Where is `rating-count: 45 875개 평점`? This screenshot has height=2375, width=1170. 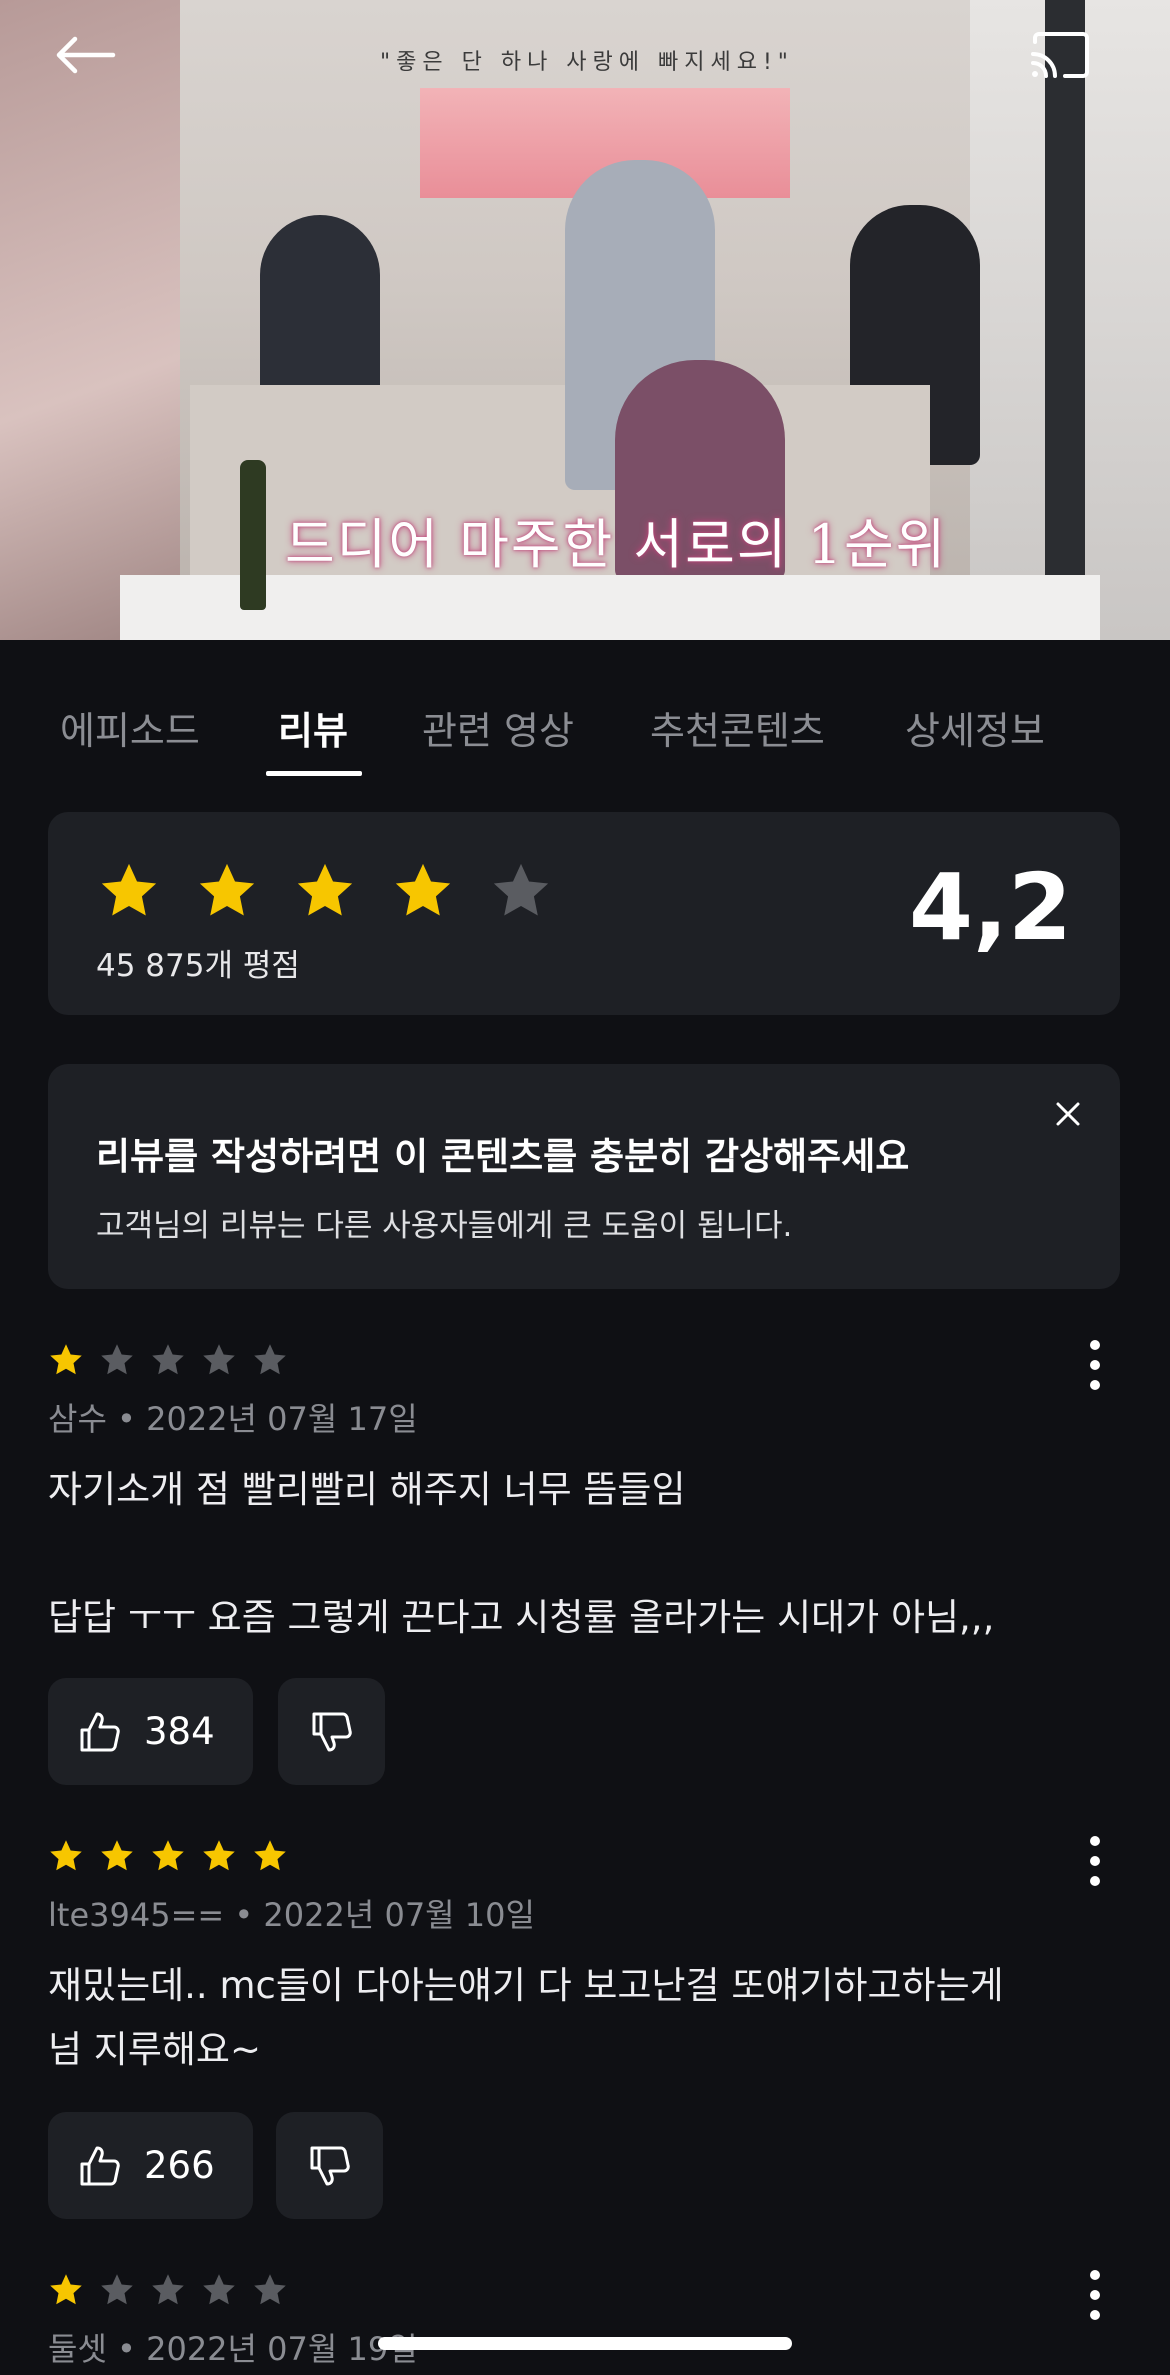
rating-count: 45 875개 평점 is located at coordinates (198, 966).